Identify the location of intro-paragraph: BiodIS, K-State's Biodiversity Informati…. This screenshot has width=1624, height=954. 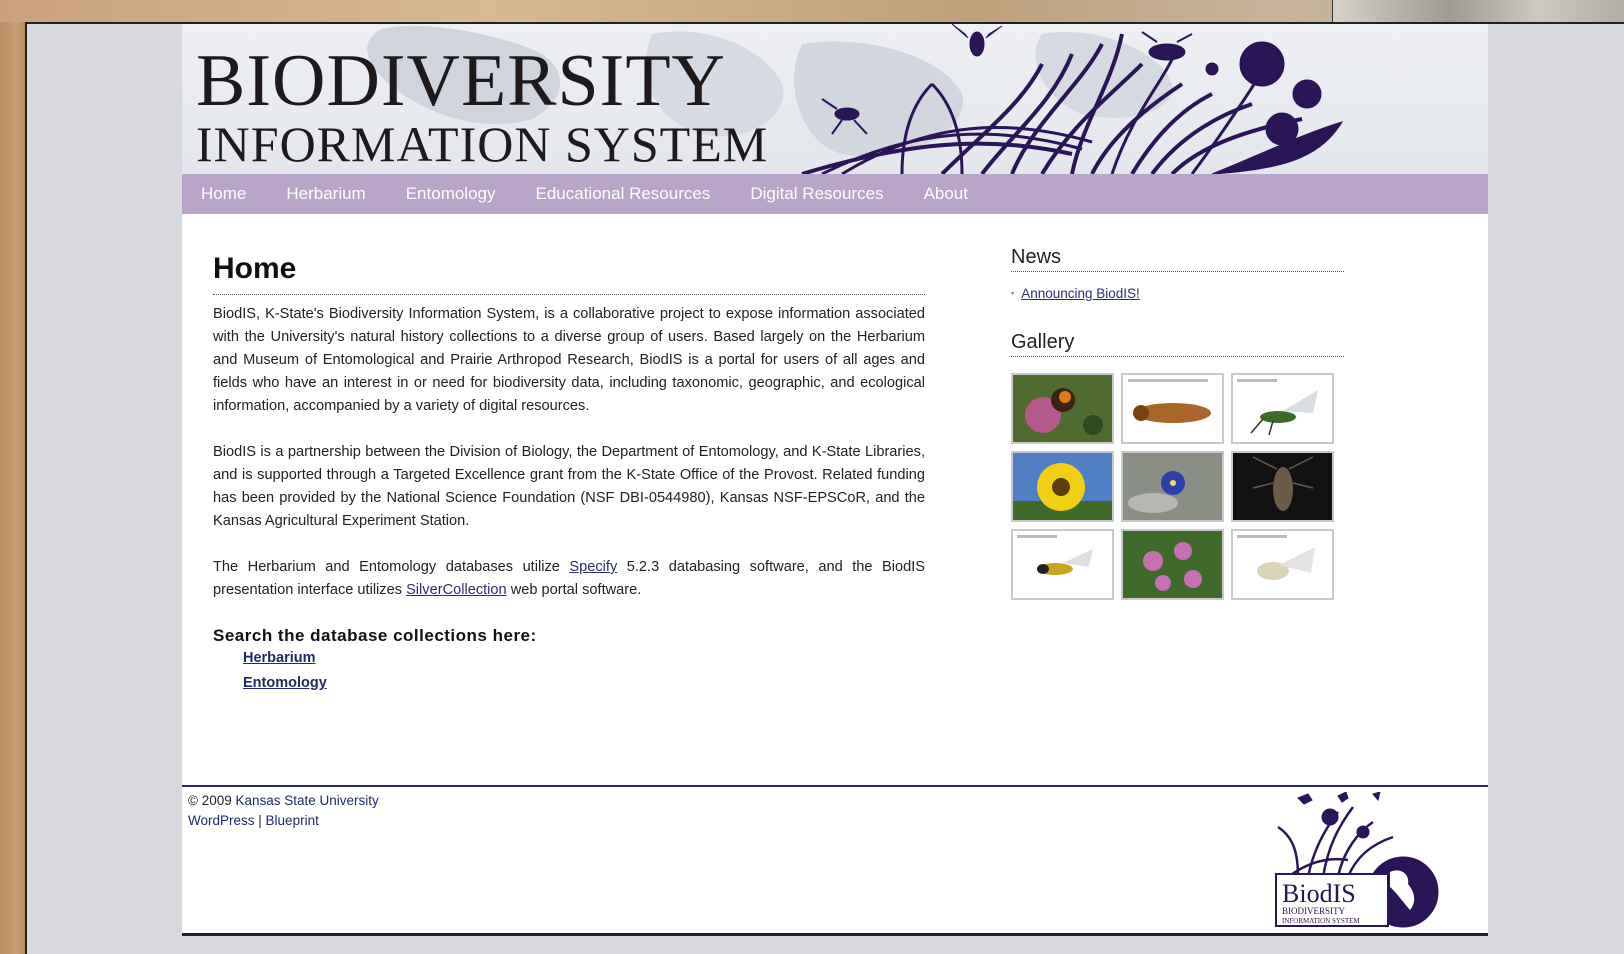
(569, 360).